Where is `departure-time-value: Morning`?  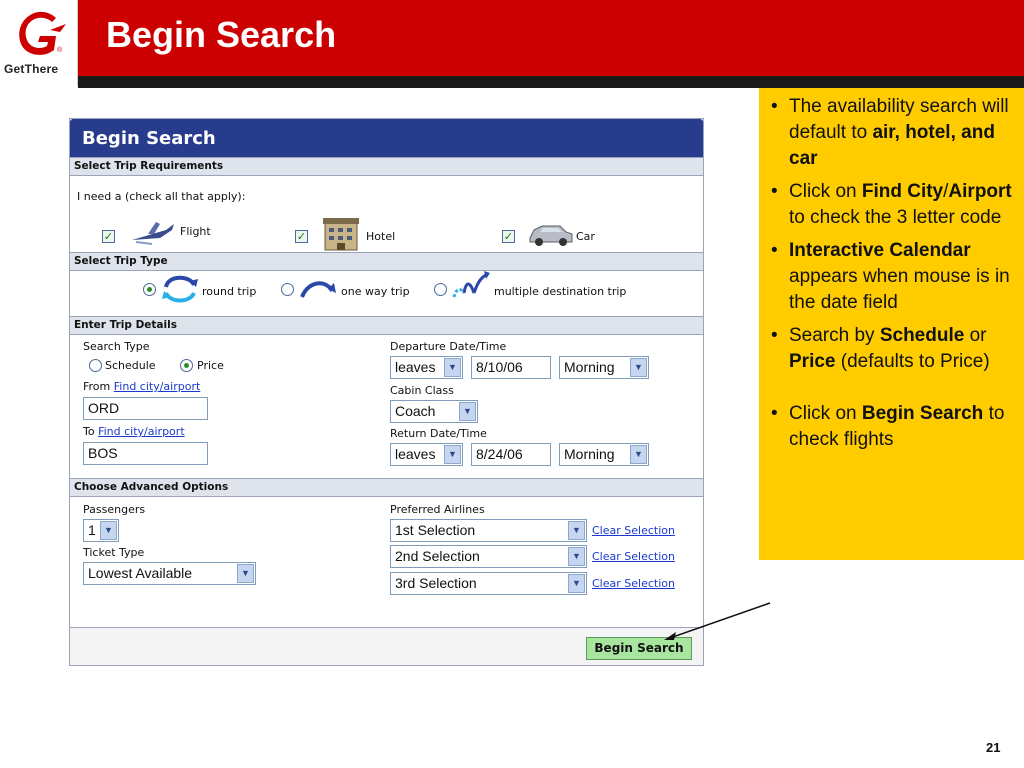 departure-time-value: Morning is located at coordinates (589, 367).